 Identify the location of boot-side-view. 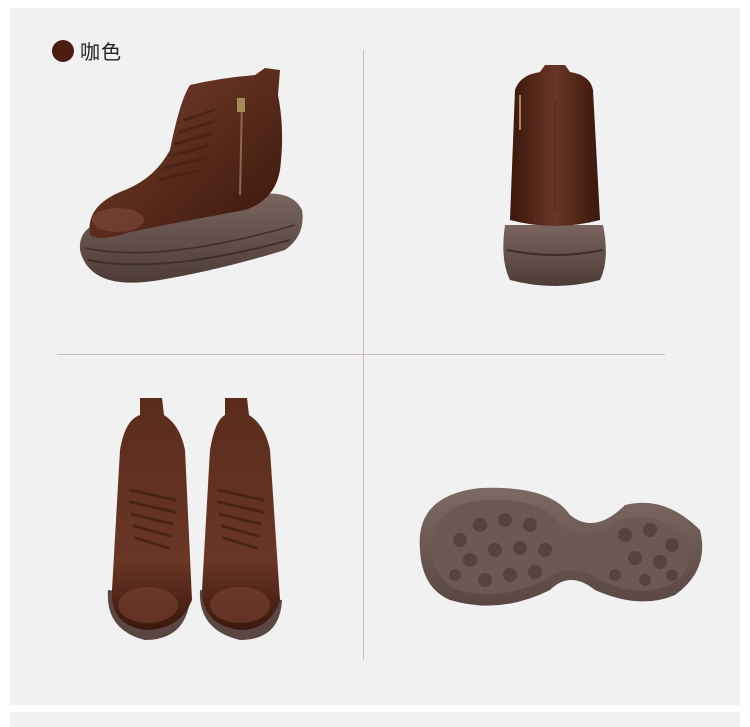
(195, 185).